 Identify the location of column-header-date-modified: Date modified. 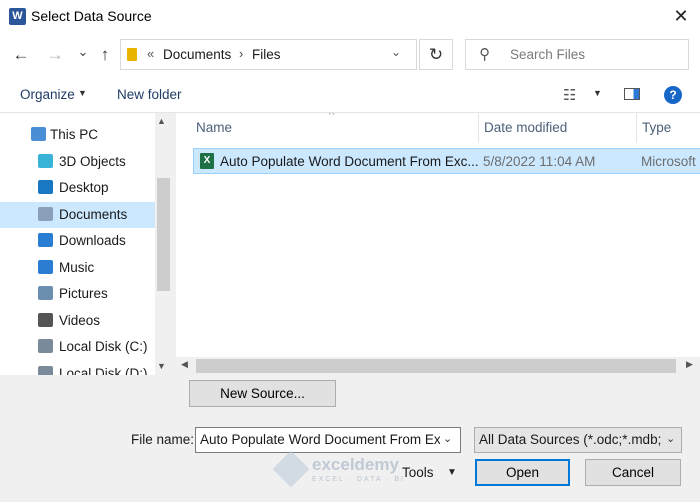
(525, 127).